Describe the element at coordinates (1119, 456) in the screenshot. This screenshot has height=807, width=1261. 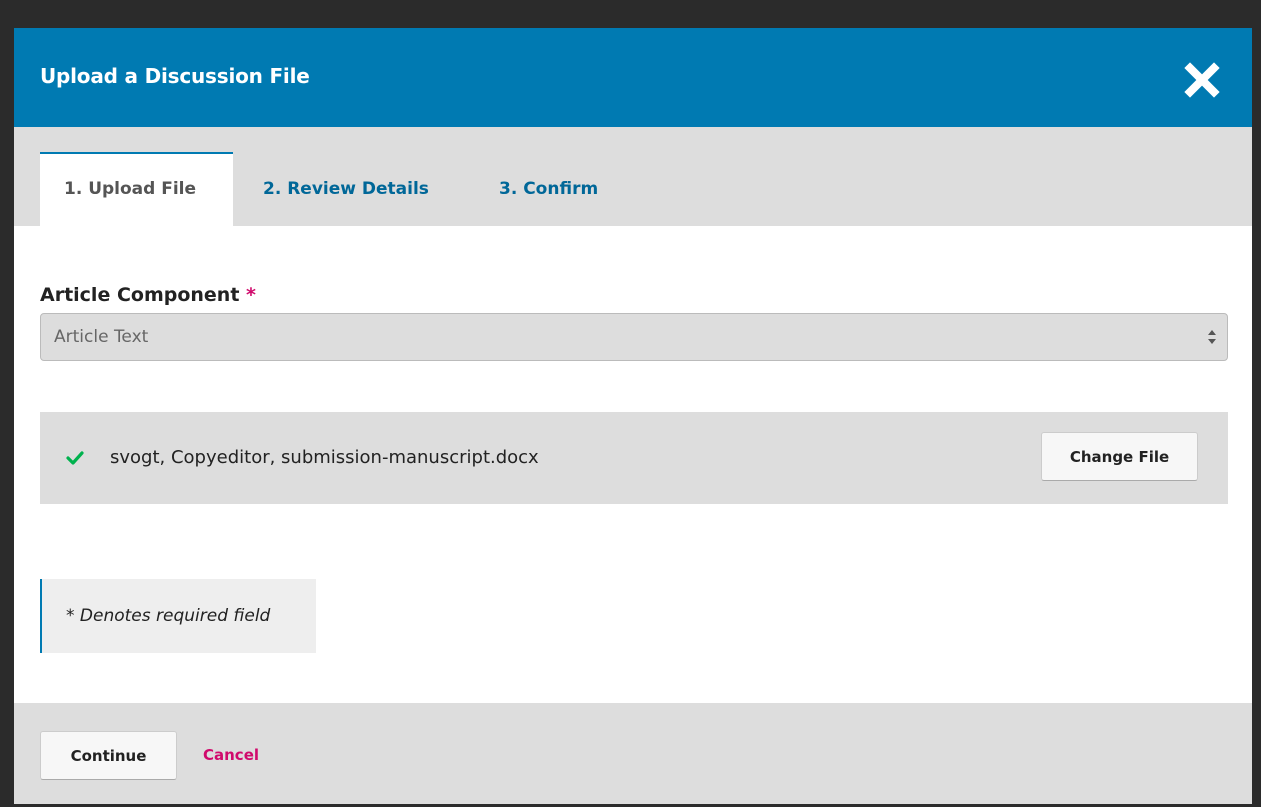
I see `change-file-button: Change File` at that location.